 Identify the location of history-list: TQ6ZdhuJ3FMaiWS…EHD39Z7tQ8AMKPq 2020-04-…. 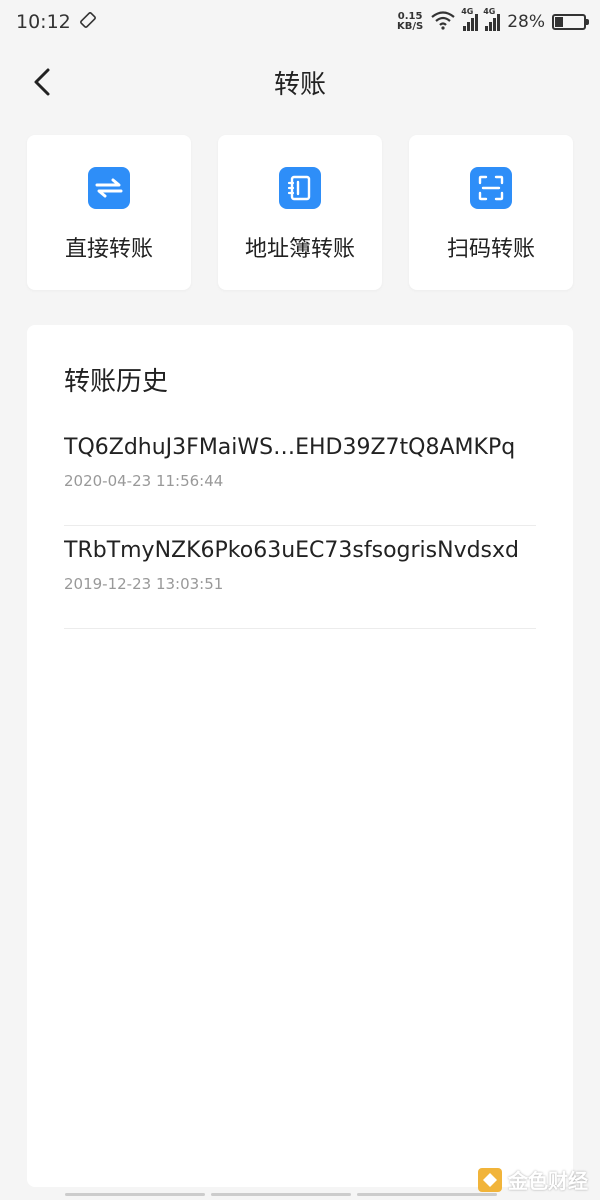
(300, 526).